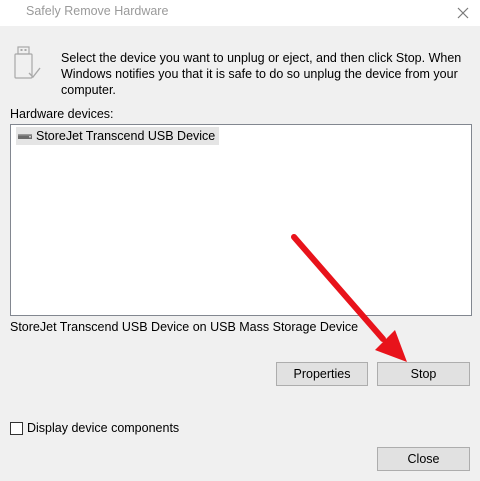  I want to click on display-device-components-label: Display device components, so click(103, 428).